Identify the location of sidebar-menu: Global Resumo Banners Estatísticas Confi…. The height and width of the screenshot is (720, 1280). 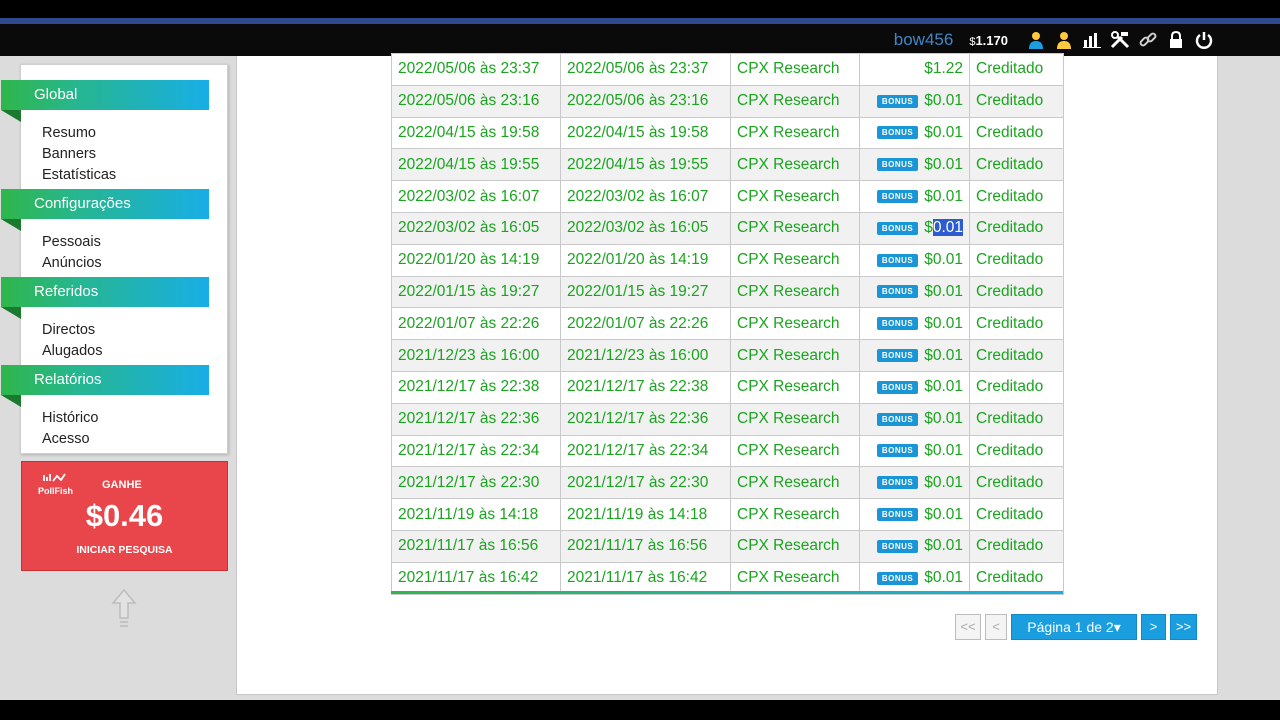
(114, 259).